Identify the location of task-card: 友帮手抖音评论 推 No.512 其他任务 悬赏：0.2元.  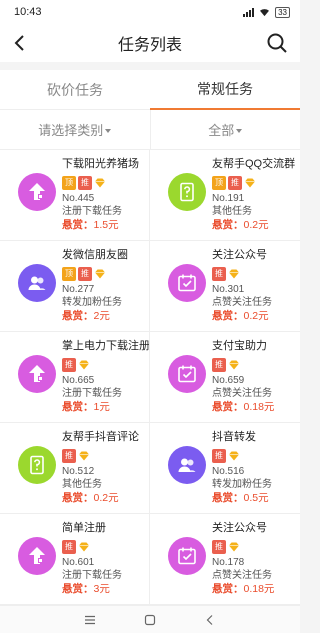
(75, 468).